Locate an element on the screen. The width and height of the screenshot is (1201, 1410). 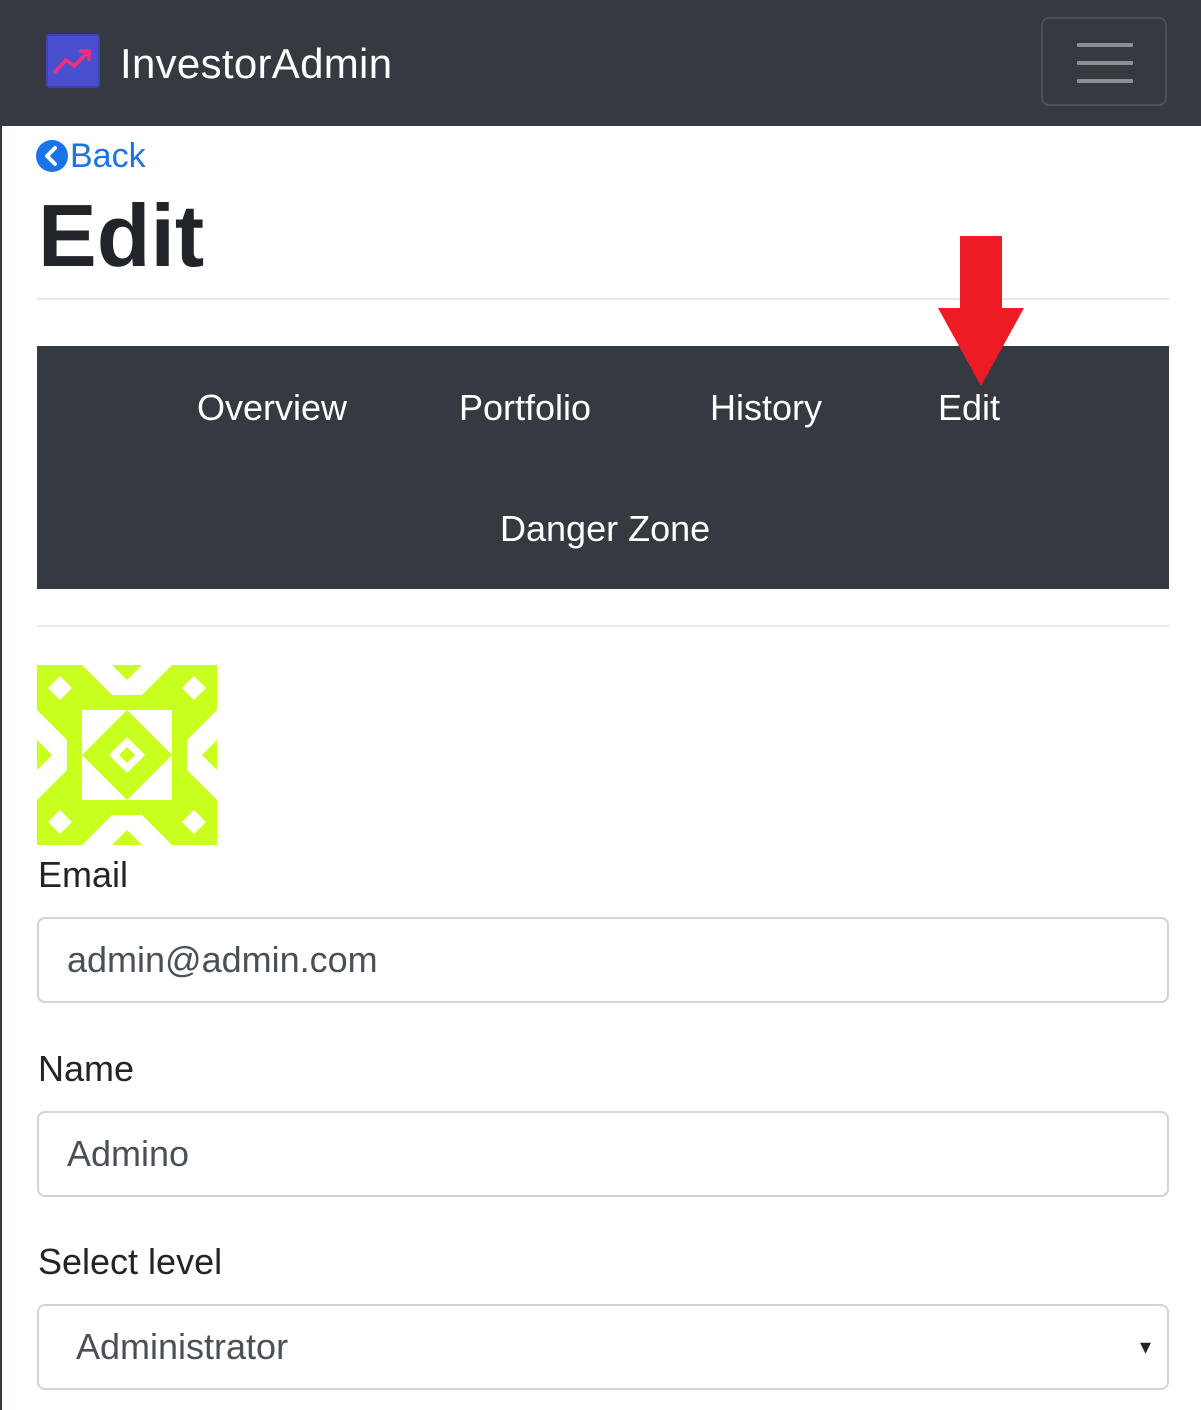
level-label: Select level is located at coordinates (130, 1261).